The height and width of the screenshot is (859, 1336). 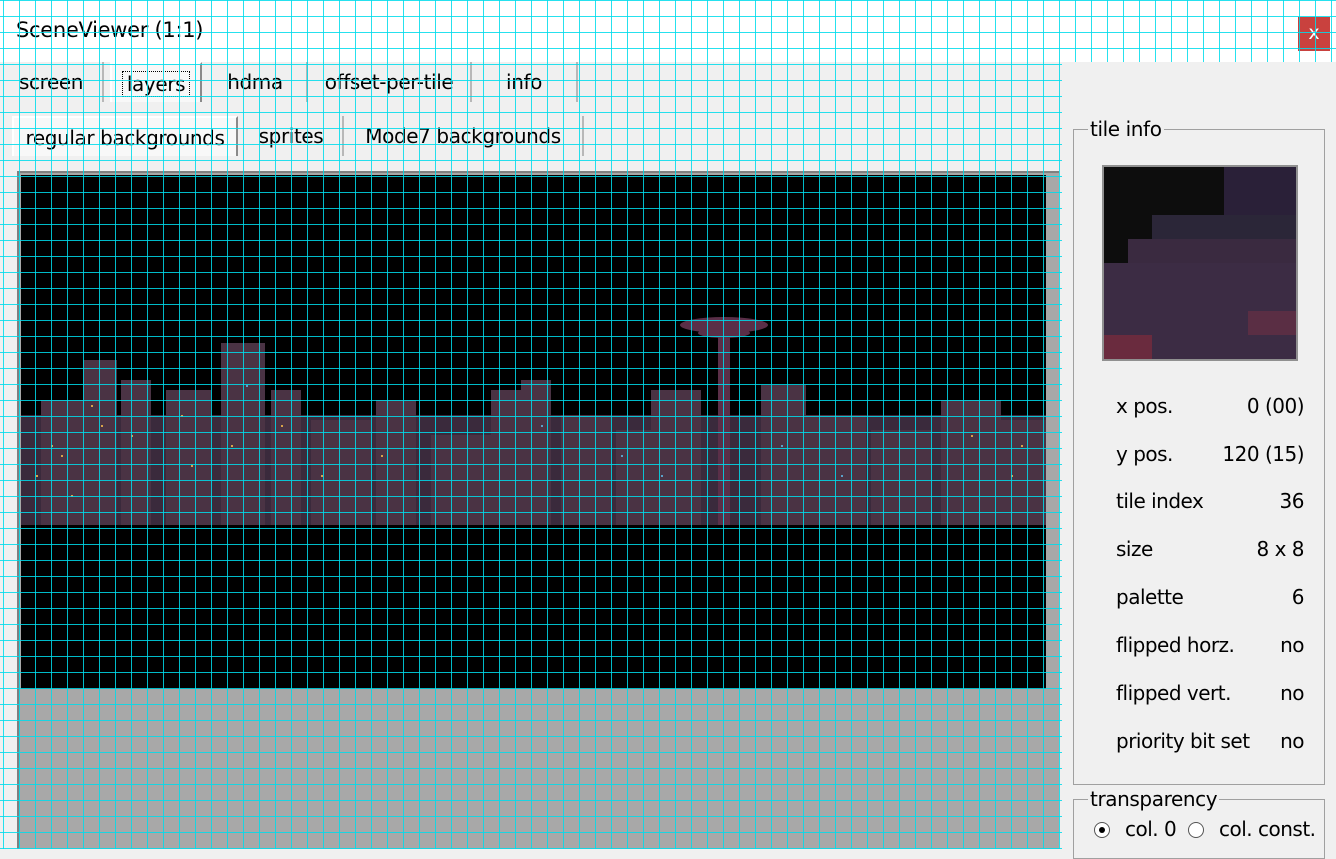 I want to click on title-bar: SceneViewer (1:1) x, so click(x=668, y=31).